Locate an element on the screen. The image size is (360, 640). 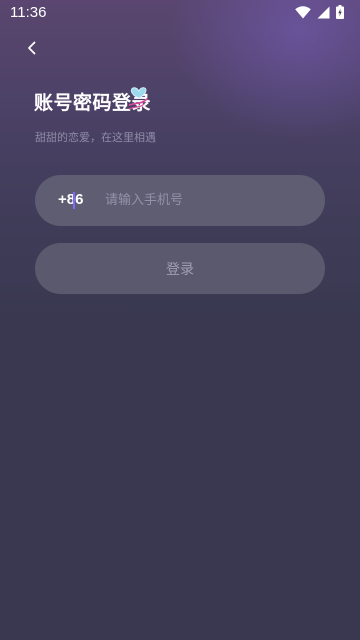
wifi-icon is located at coordinates (303, 13).